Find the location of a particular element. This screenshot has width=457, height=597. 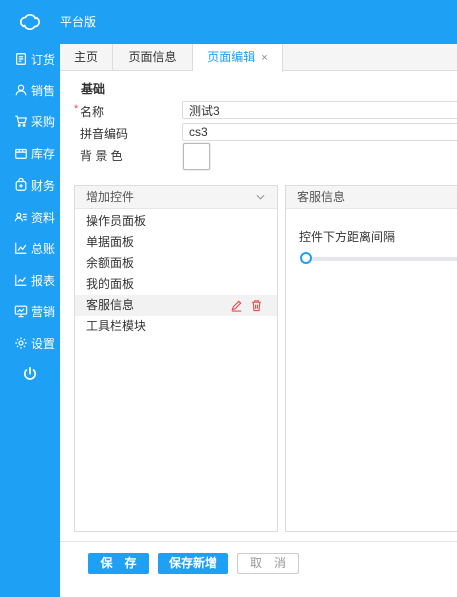

delete-icon is located at coordinates (256, 305).